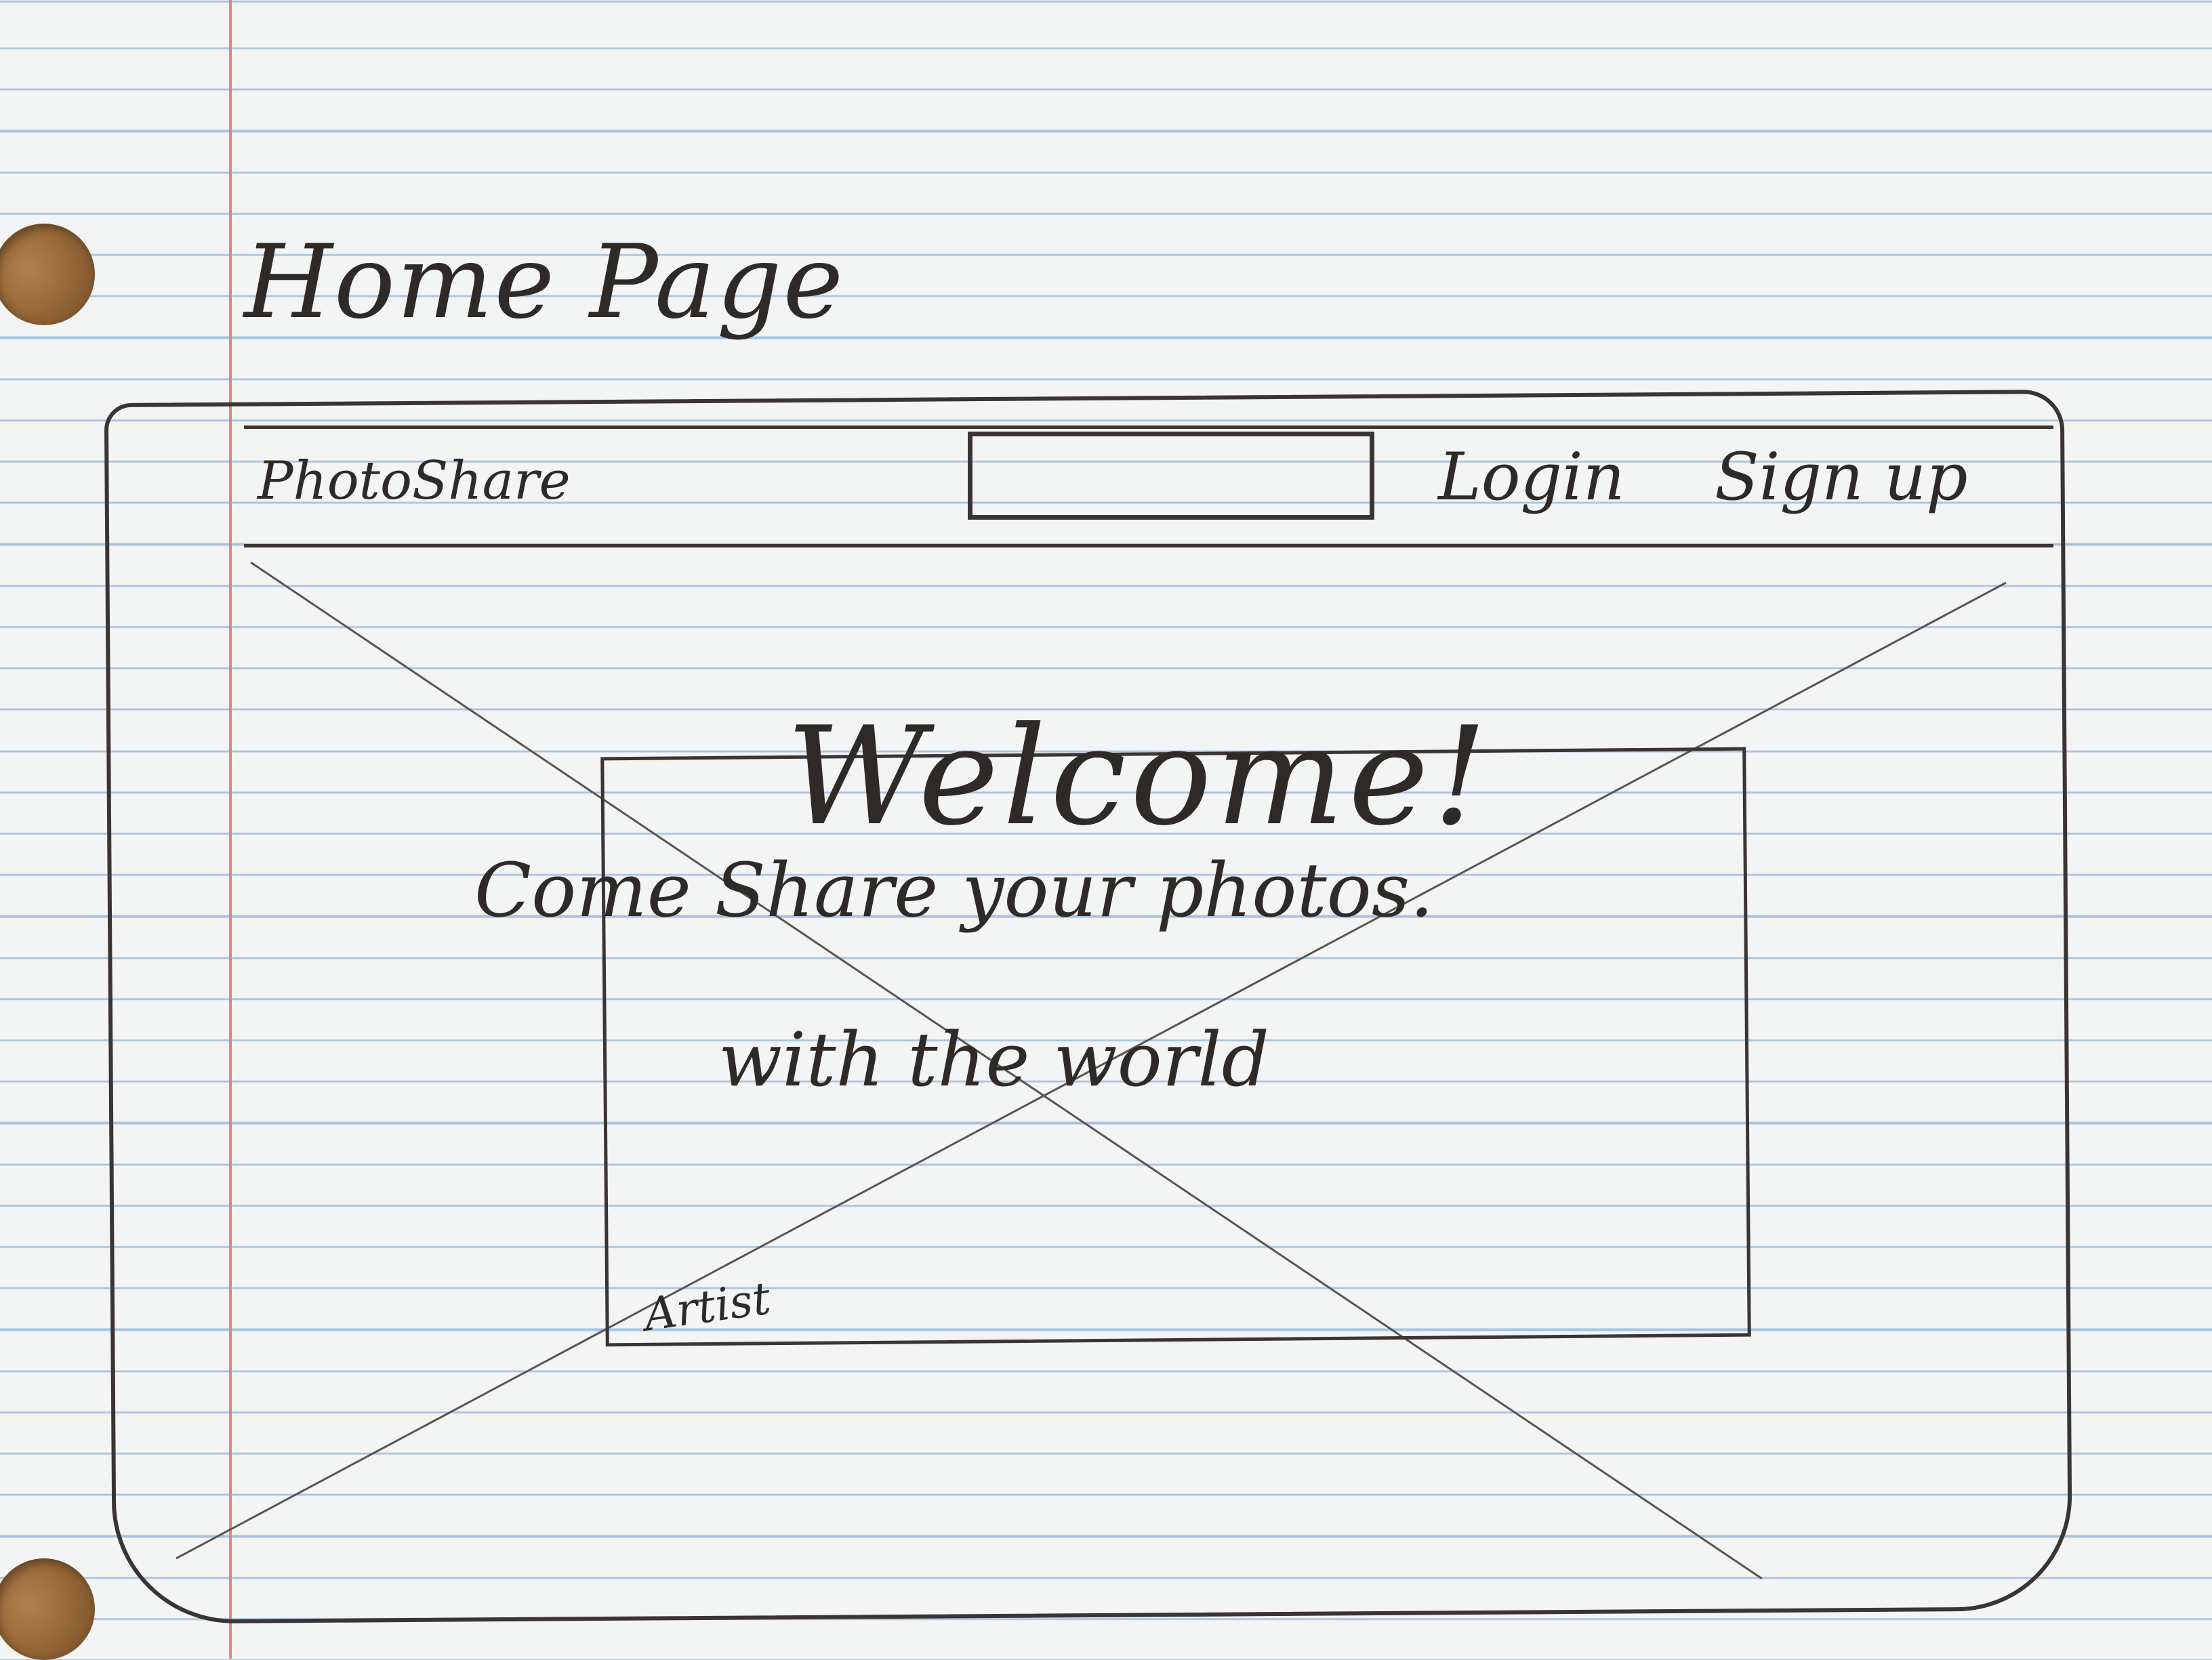 The width and height of the screenshot is (2212, 1660). Describe the element at coordinates (48, 274) in the screenshot. I see `binder-hole-top` at that location.